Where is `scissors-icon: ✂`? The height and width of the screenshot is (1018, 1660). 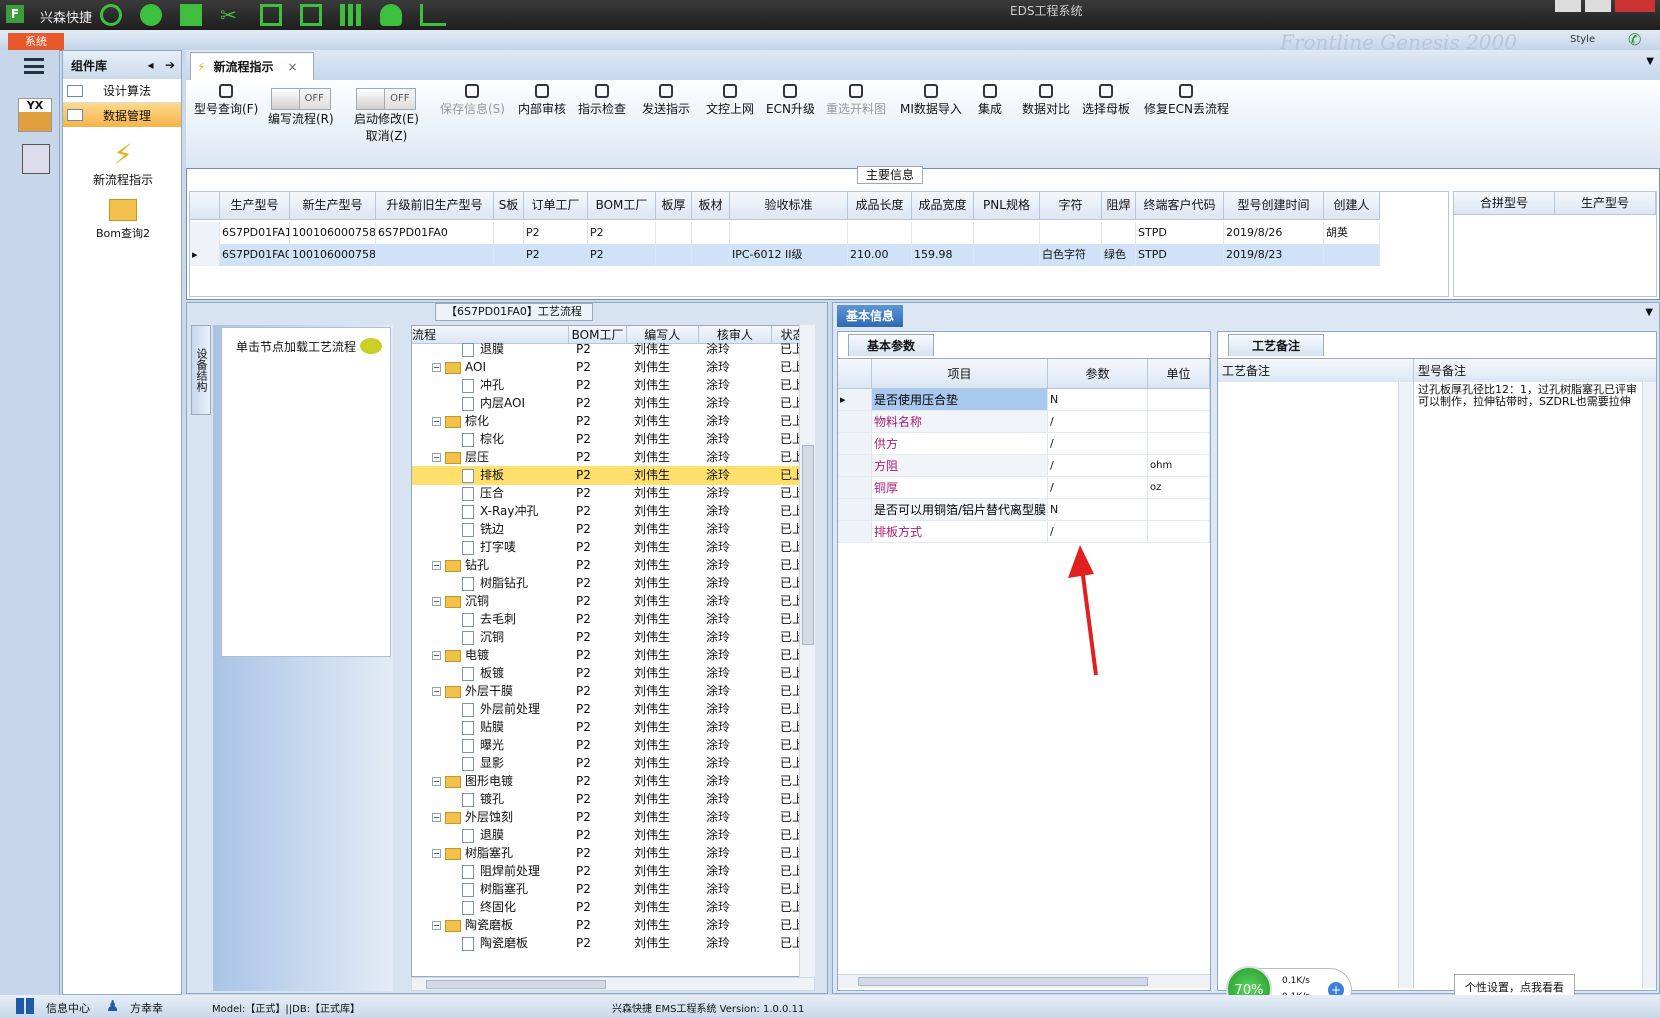
scissors-icon: ✂ is located at coordinates (231, 15).